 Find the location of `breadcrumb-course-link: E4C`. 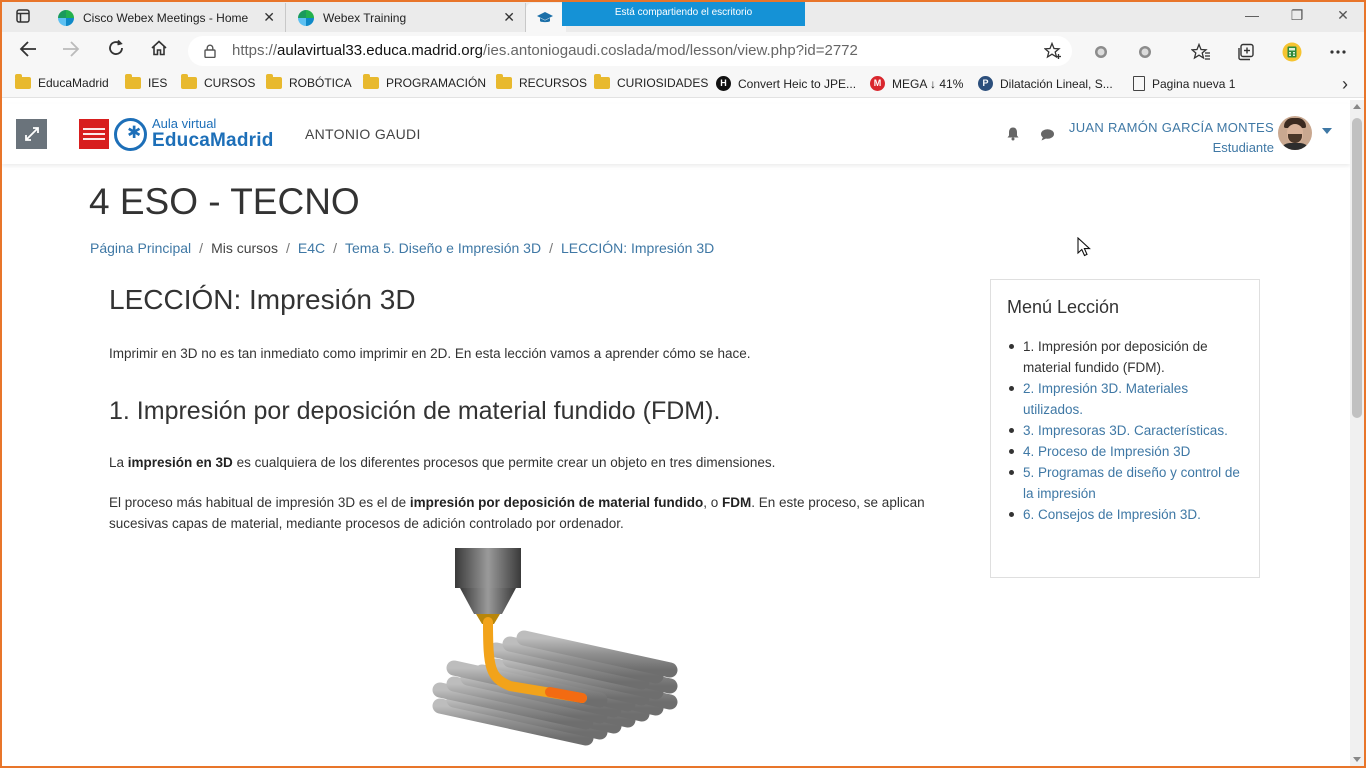

breadcrumb-course-link: E4C is located at coordinates (311, 248).